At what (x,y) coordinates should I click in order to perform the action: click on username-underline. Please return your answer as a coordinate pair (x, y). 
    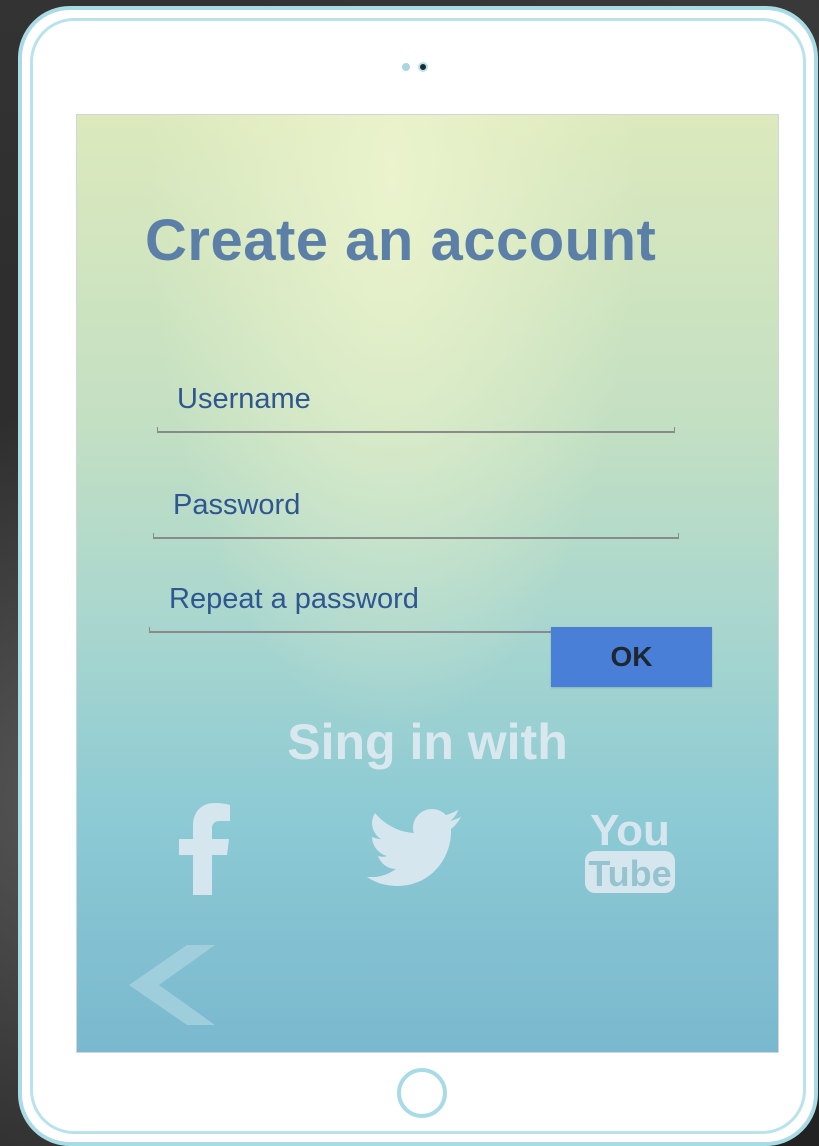
    Looking at the image, I should click on (416, 430).